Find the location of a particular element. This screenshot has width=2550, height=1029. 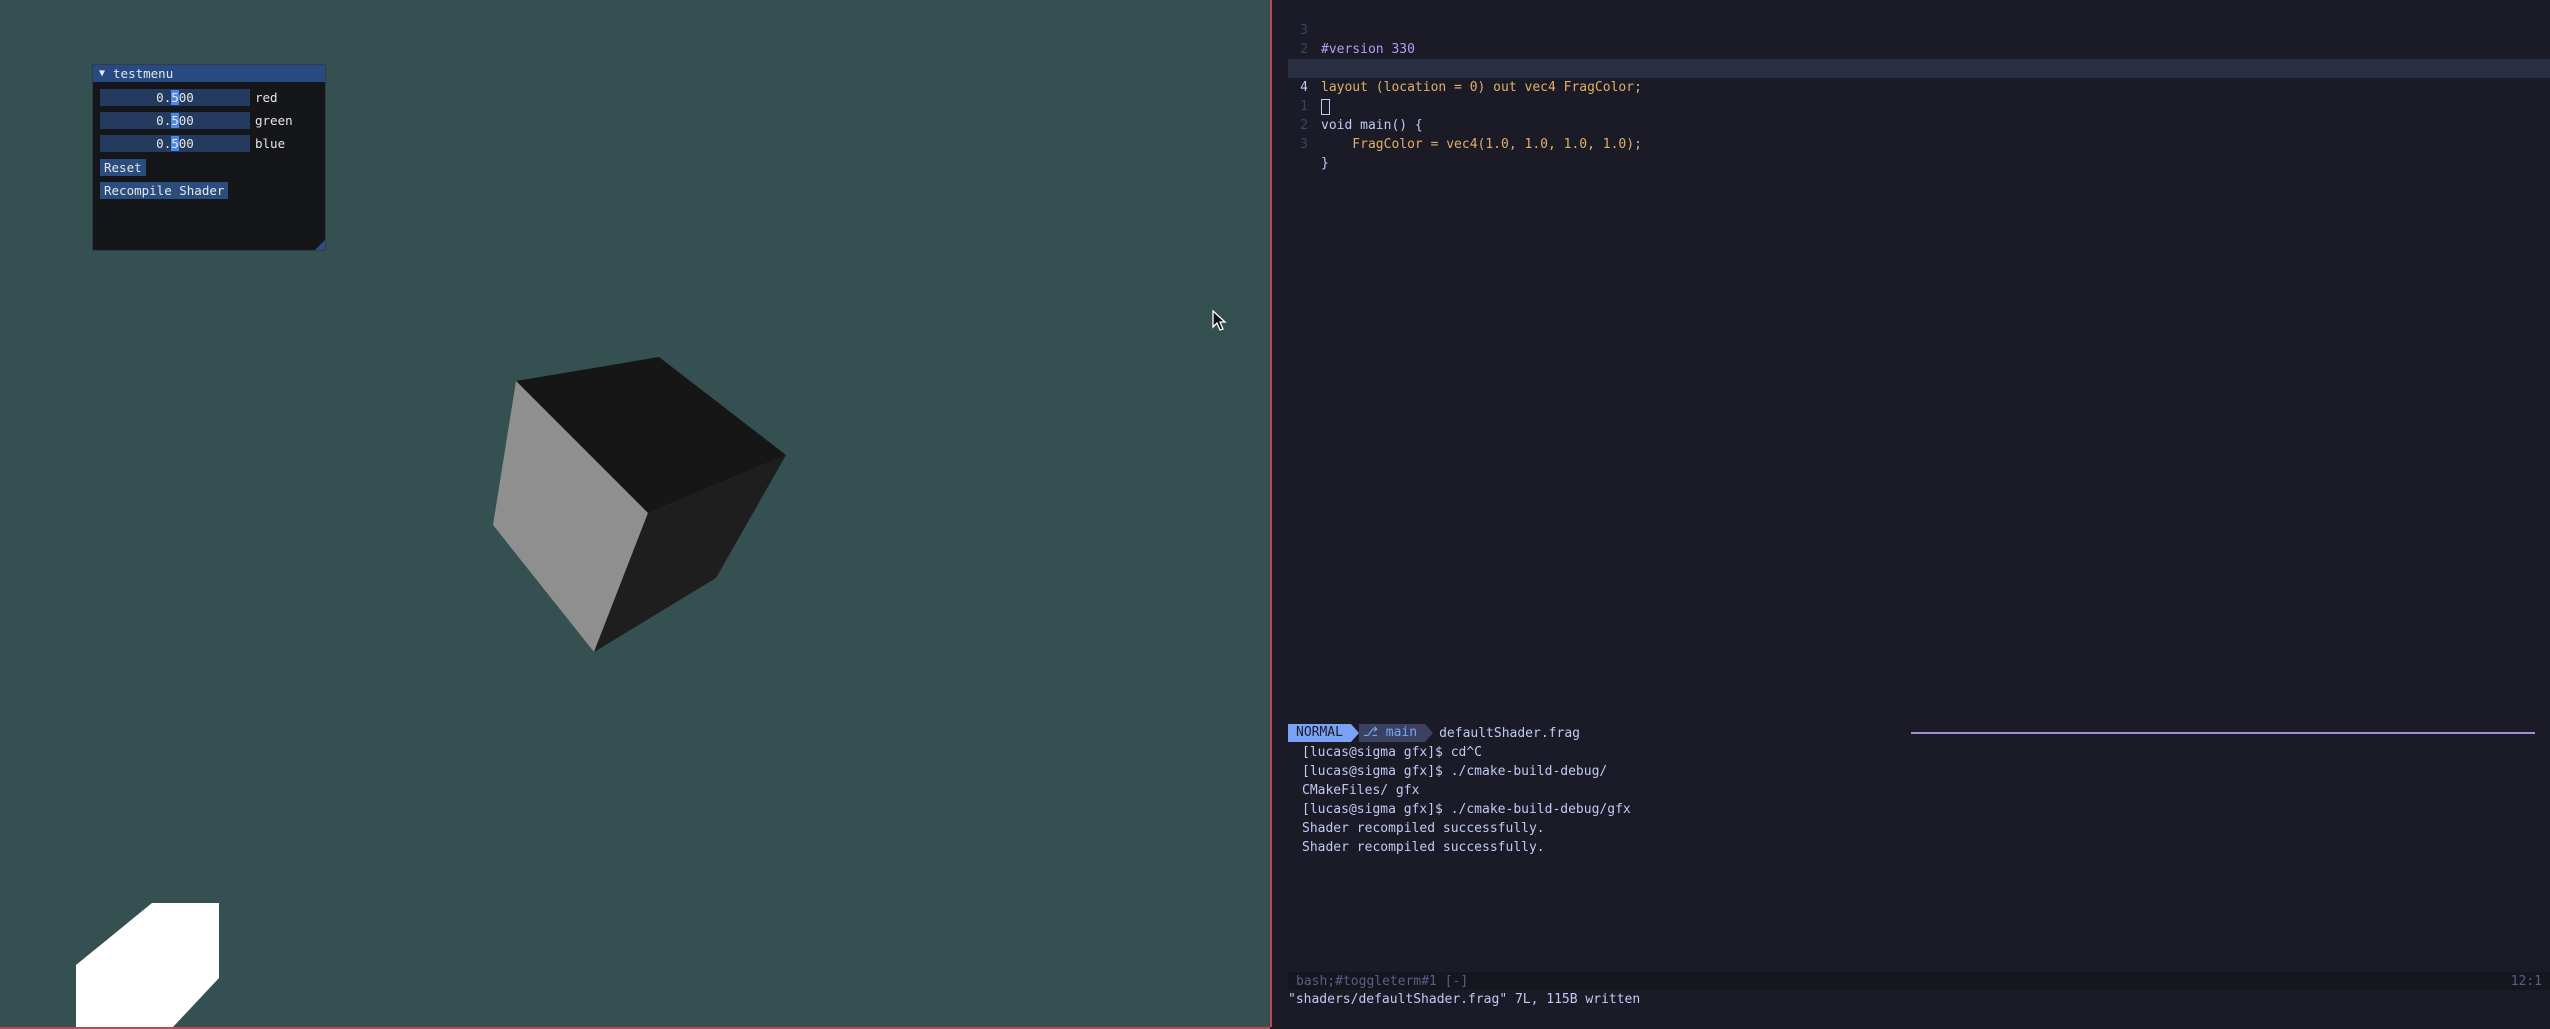

line-number: 3 is located at coordinates (1304, 144).